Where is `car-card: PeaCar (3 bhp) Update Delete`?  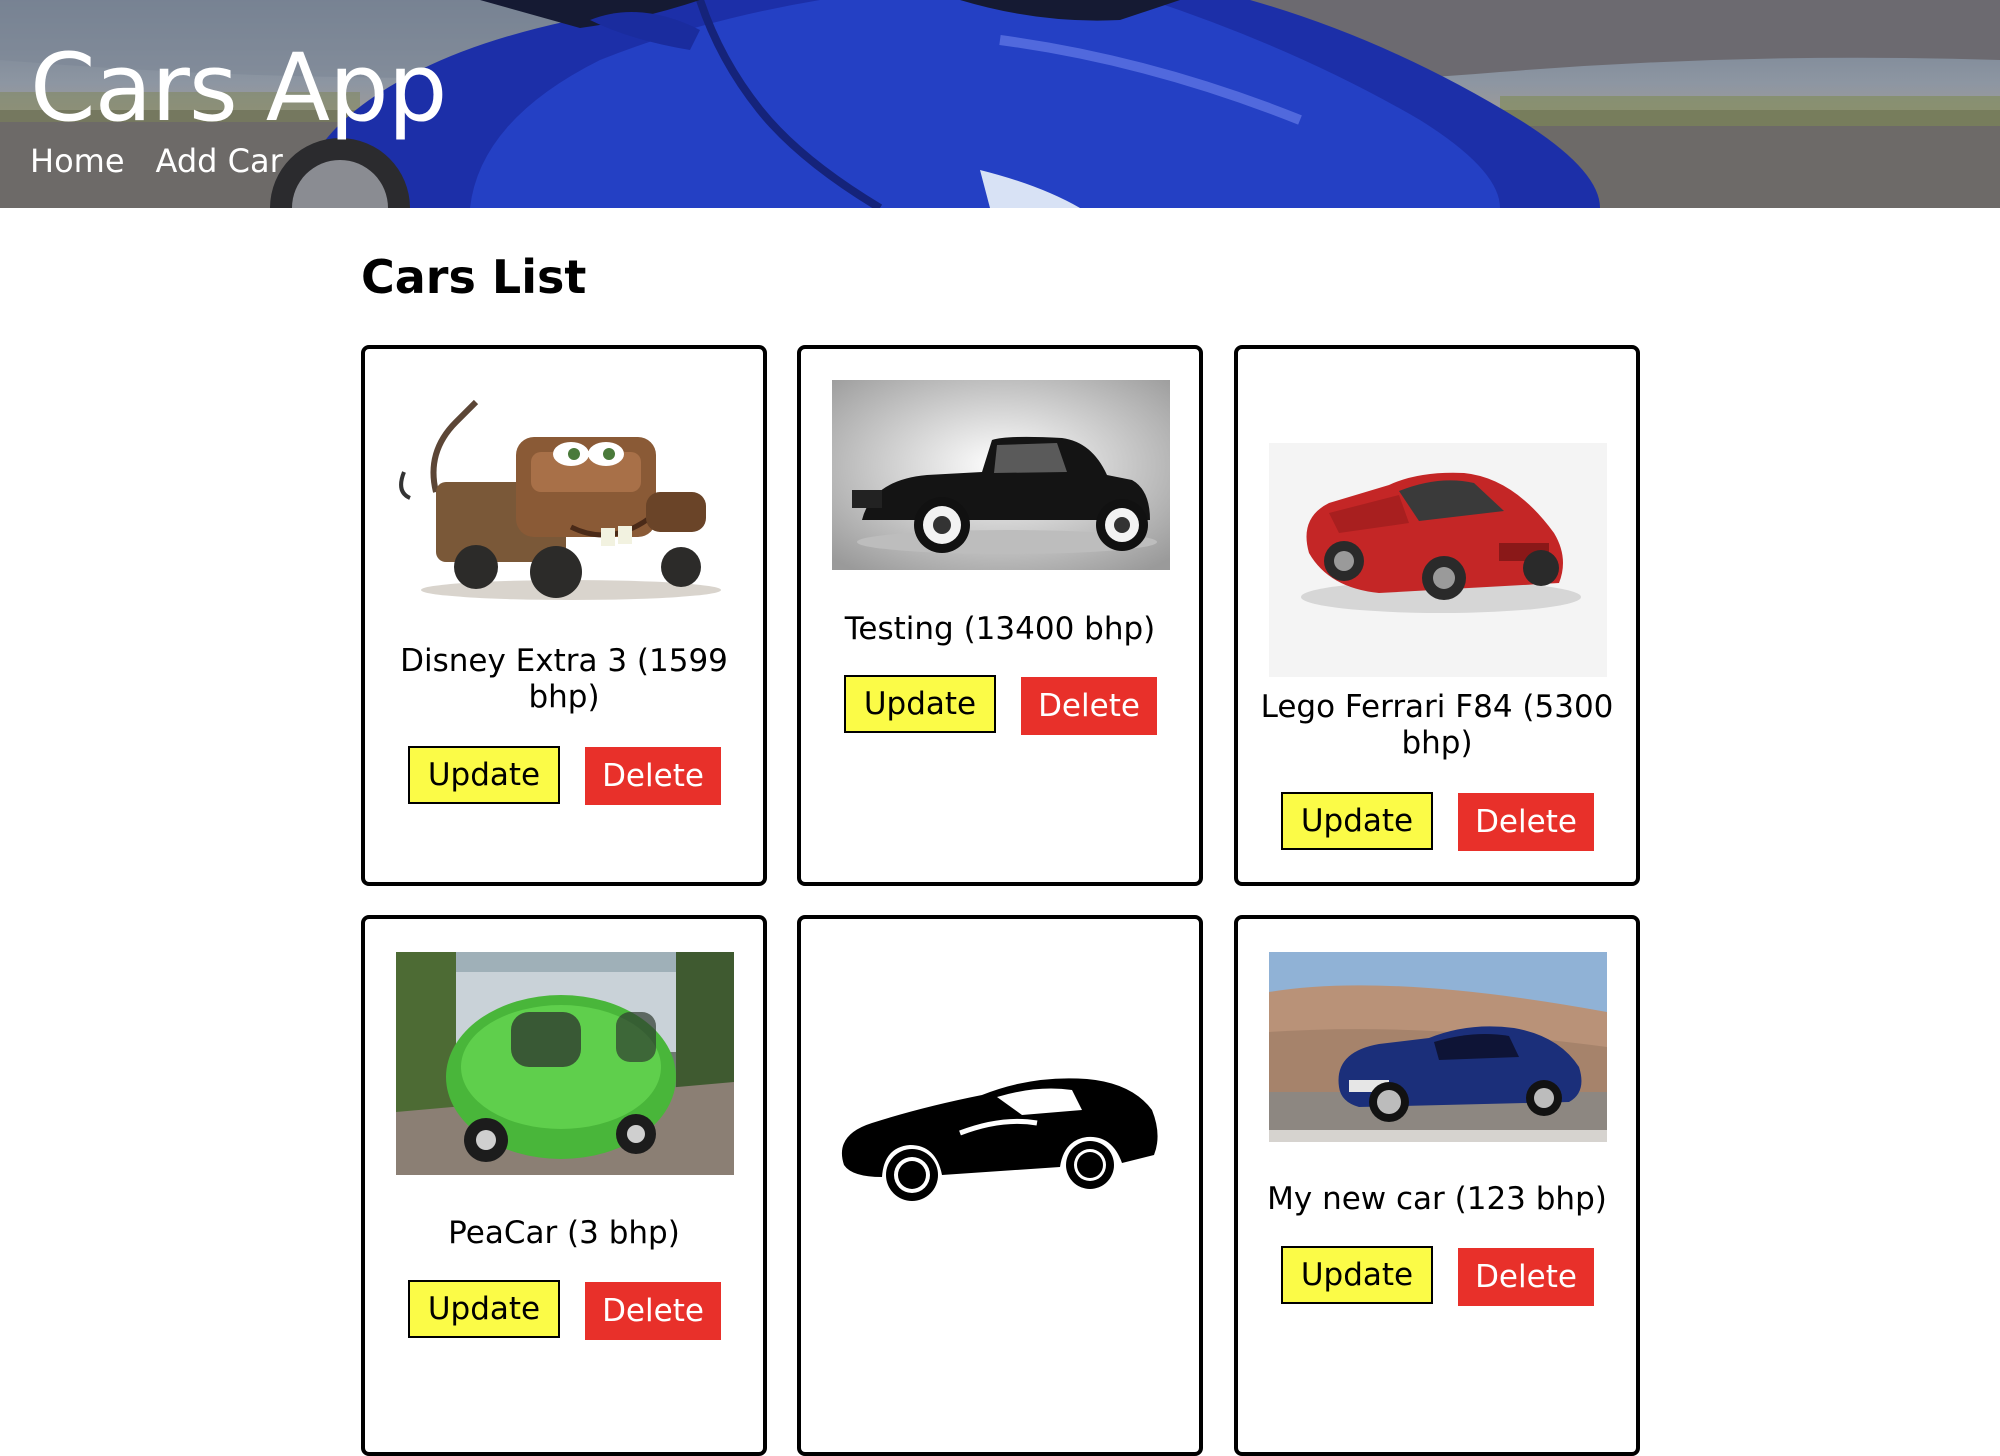
car-card: PeaCar (3 bhp) Update Delete is located at coordinates (564, 1185).